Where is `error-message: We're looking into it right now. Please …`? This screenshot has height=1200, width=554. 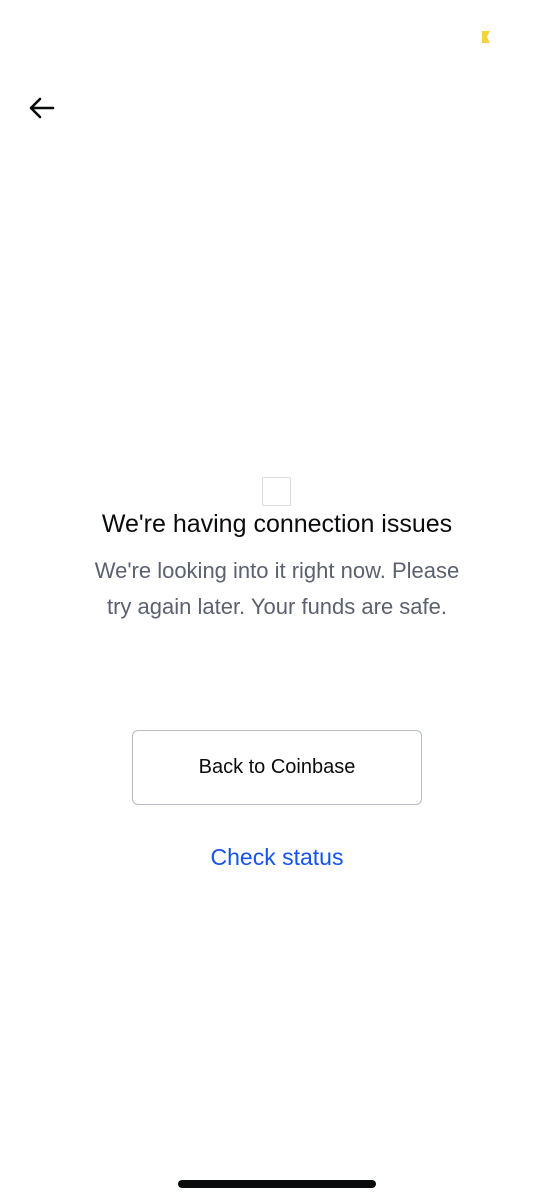
error-message: We're looking into it right now. Please … is located at coordinates (277, 588).